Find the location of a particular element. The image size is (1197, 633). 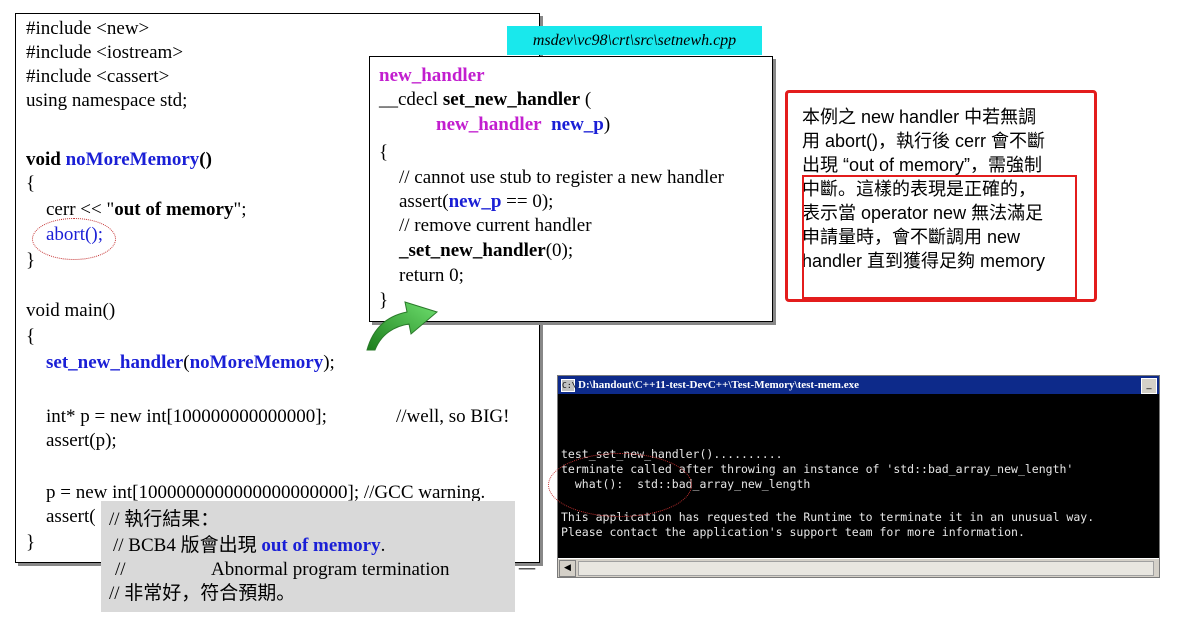

note-line: 用 abort()，執行後 cerr 會不斷 is located at coordinates (924, 141).